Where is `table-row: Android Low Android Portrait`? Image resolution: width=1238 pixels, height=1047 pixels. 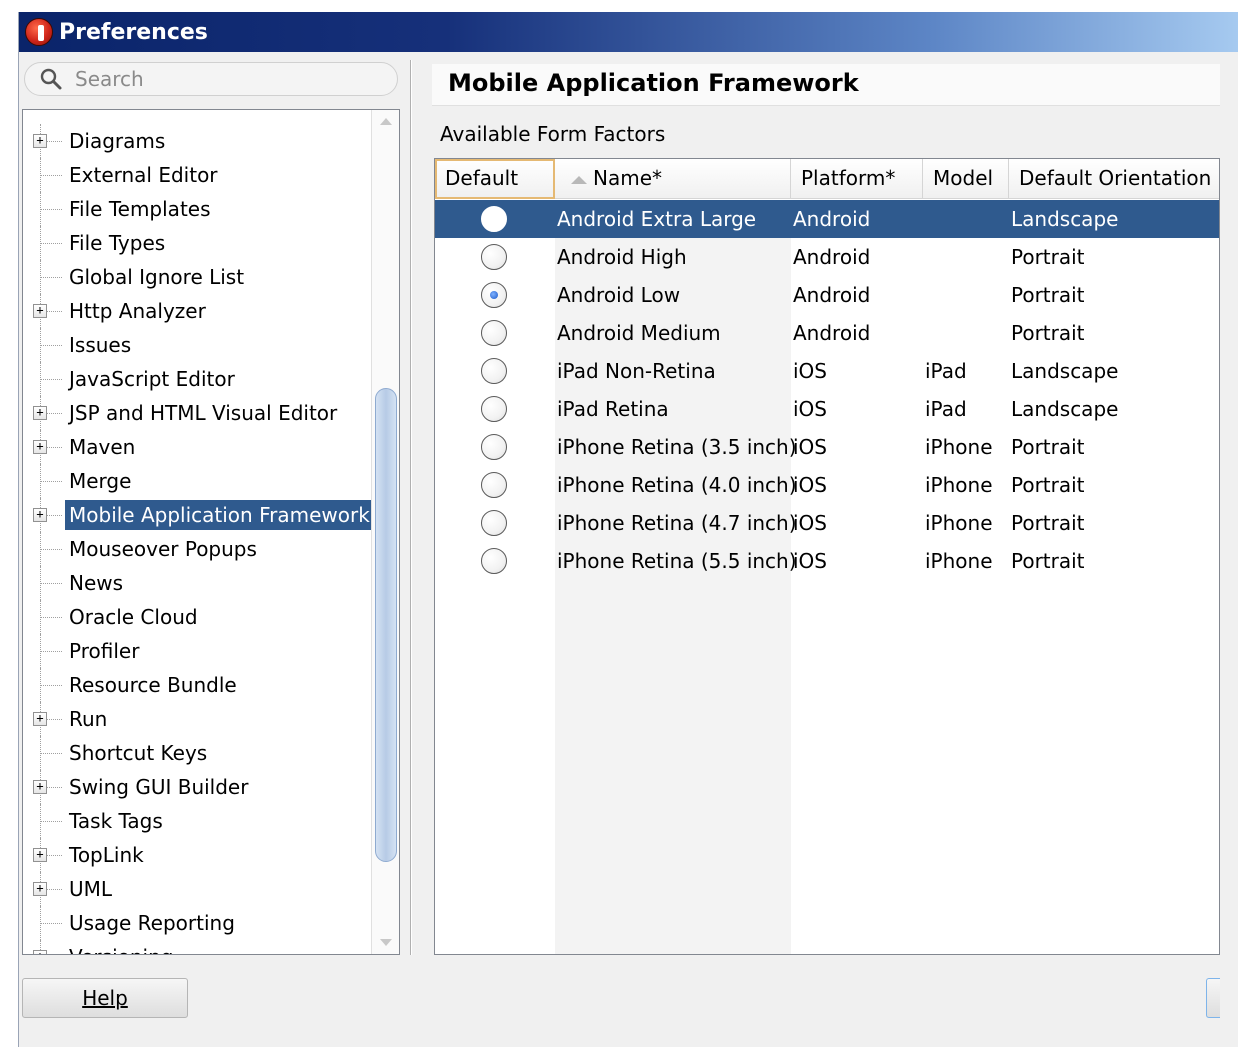 table-row: Android Low Android Portrait is located at coordinates (827, 295).